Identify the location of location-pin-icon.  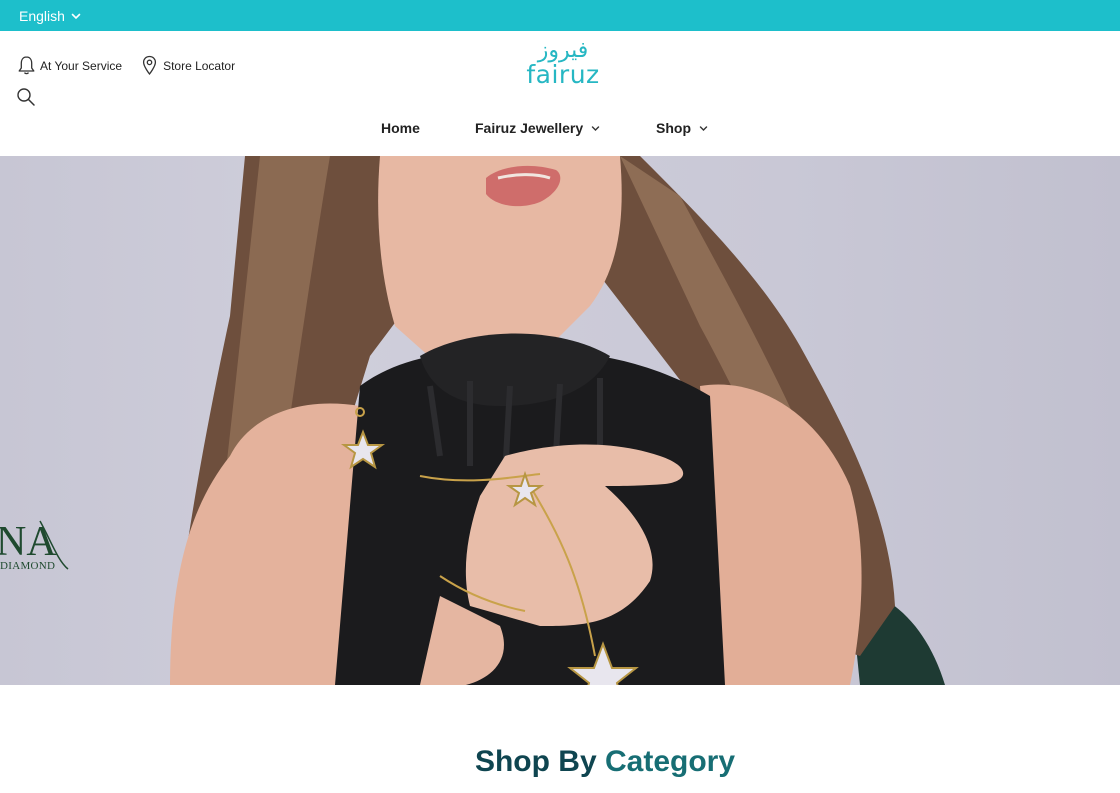
(150, 65).